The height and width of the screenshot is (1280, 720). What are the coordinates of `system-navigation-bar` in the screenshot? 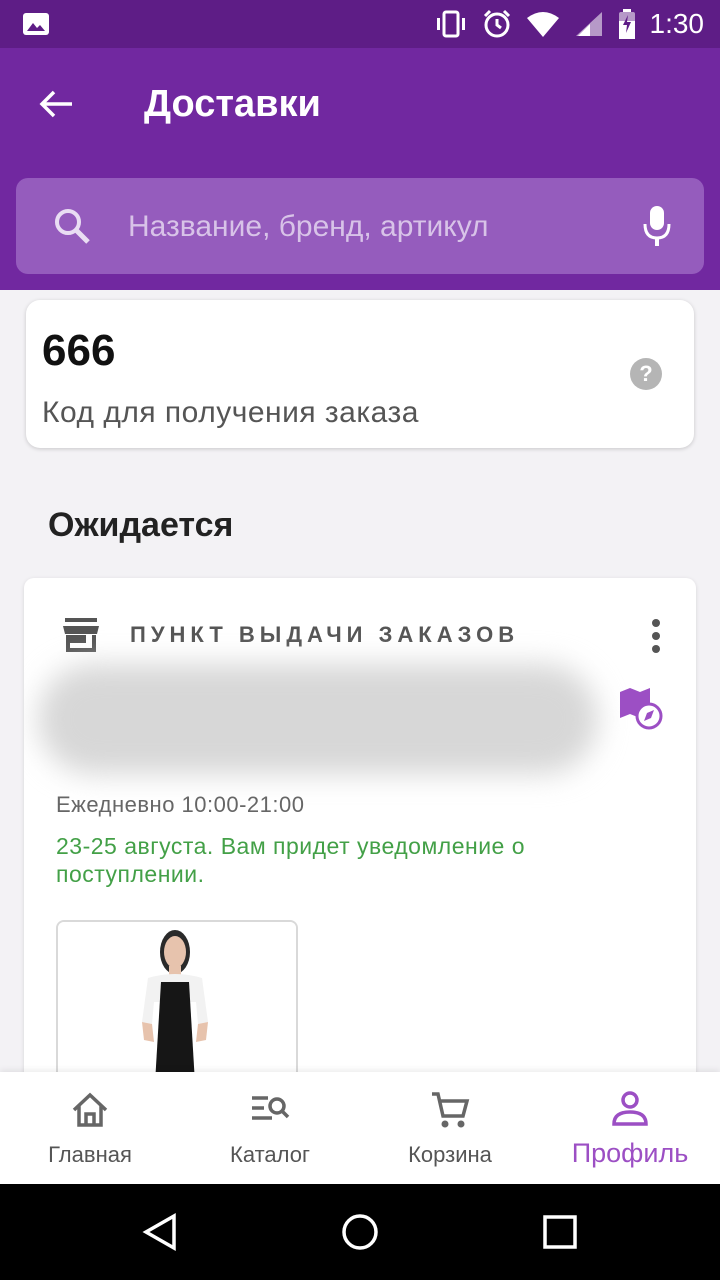 It's located at (360, 1232).